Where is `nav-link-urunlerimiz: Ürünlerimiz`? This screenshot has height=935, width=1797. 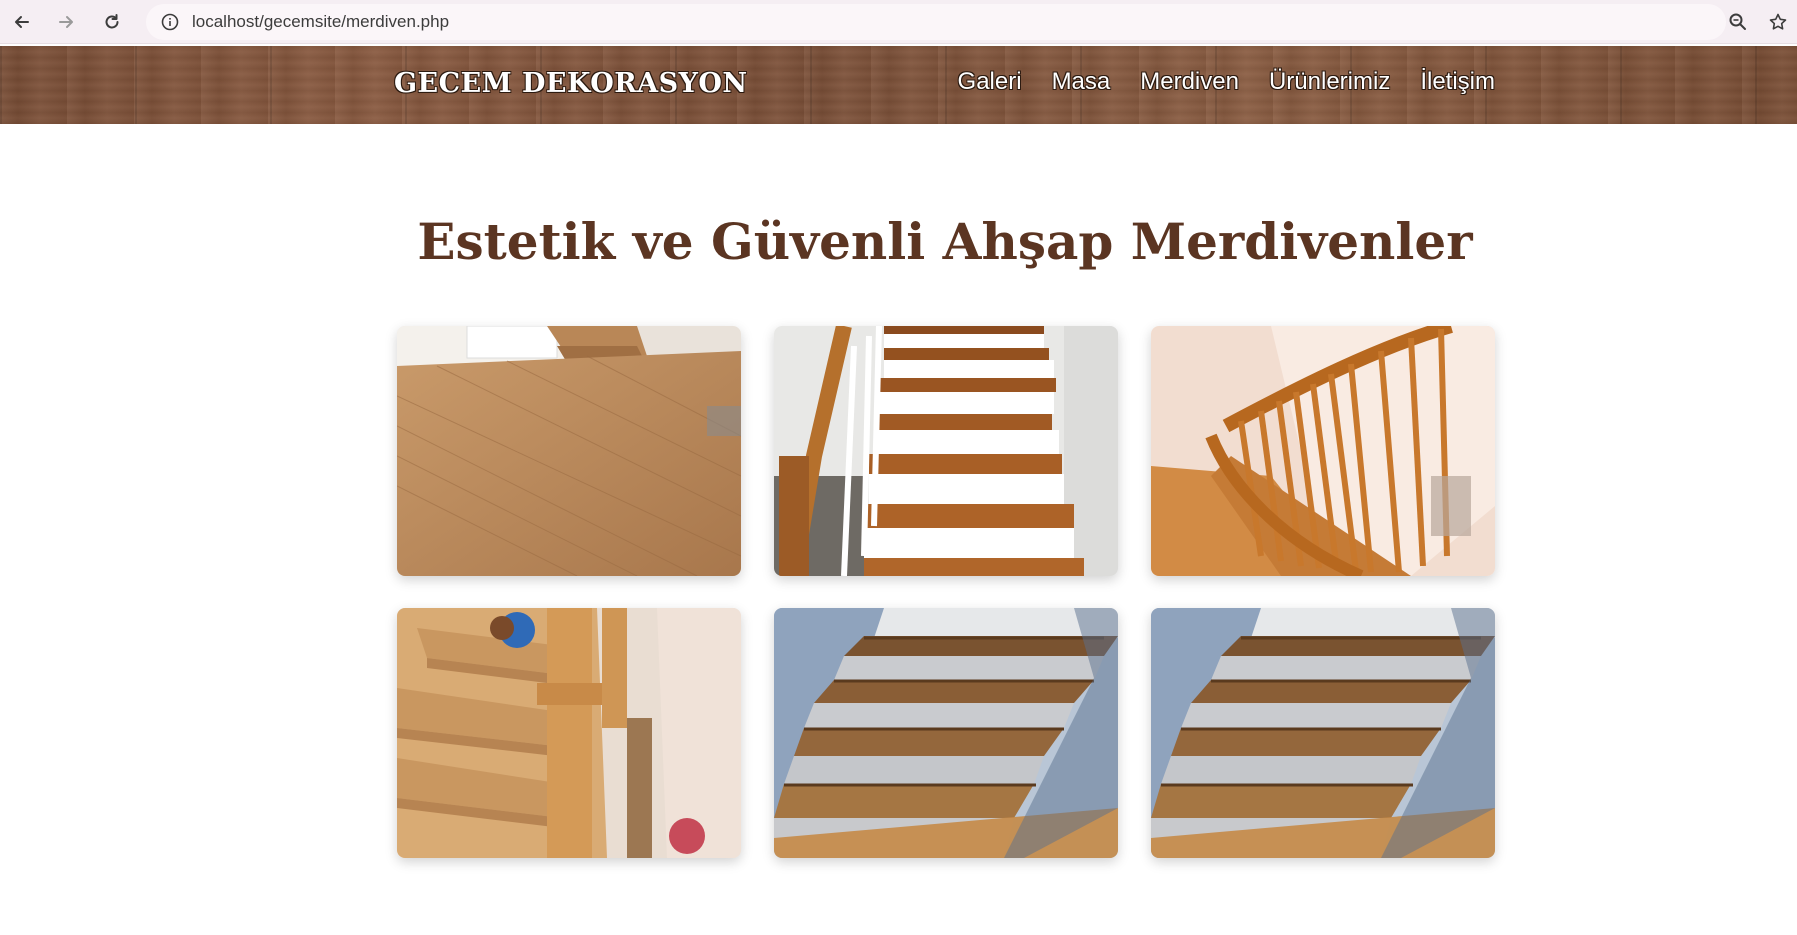
nav-link-urunlerimiz: Ürünlerimiz is located at coordinates (1329, 82).